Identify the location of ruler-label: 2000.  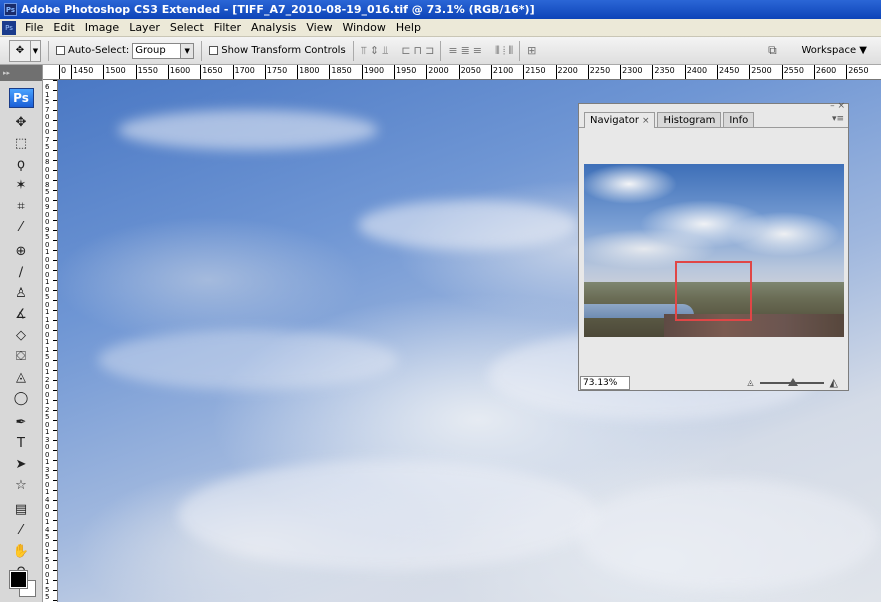
(438, 70).